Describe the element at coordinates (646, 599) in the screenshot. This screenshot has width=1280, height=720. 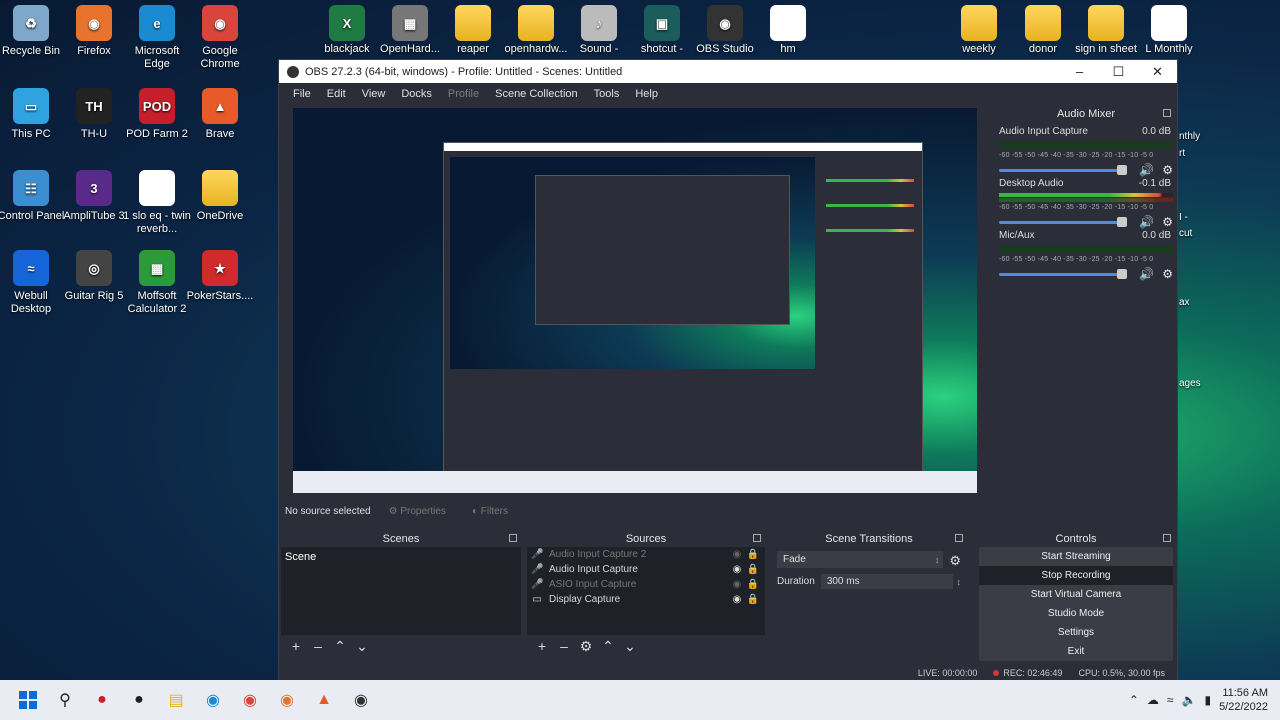
I see `source-item: ▭ Display Capture ◉ 🔒` at that location.